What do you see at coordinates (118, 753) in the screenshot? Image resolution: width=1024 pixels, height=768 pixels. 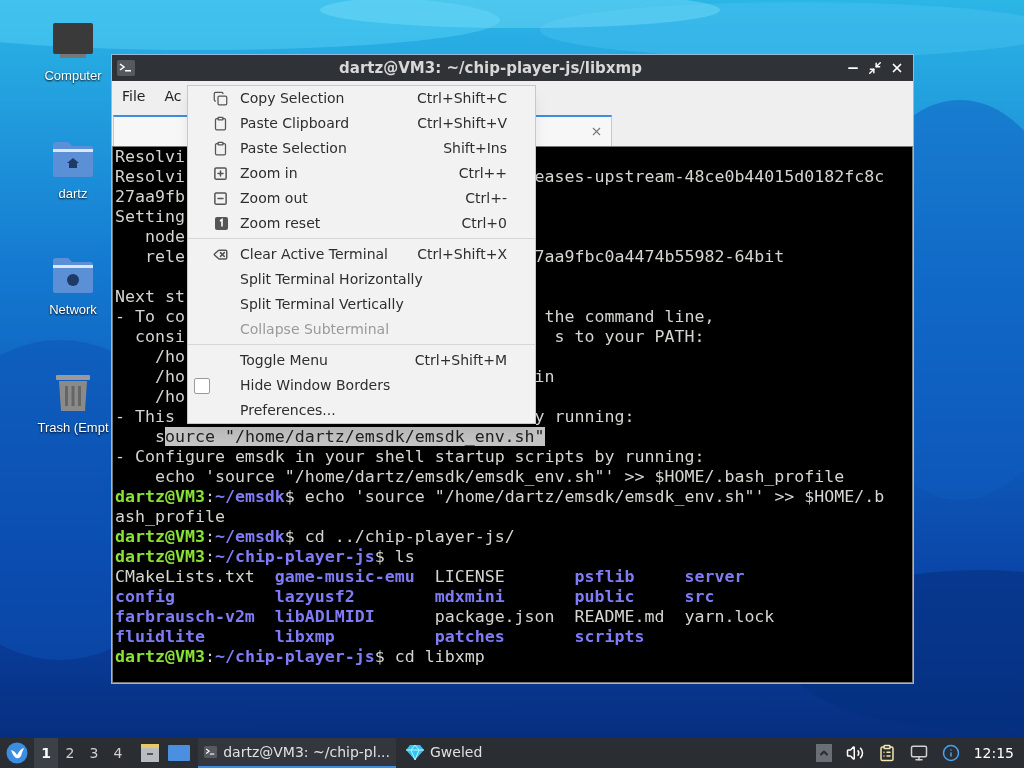 I see `workspace-button: 4` at bounding box center [118, 753].